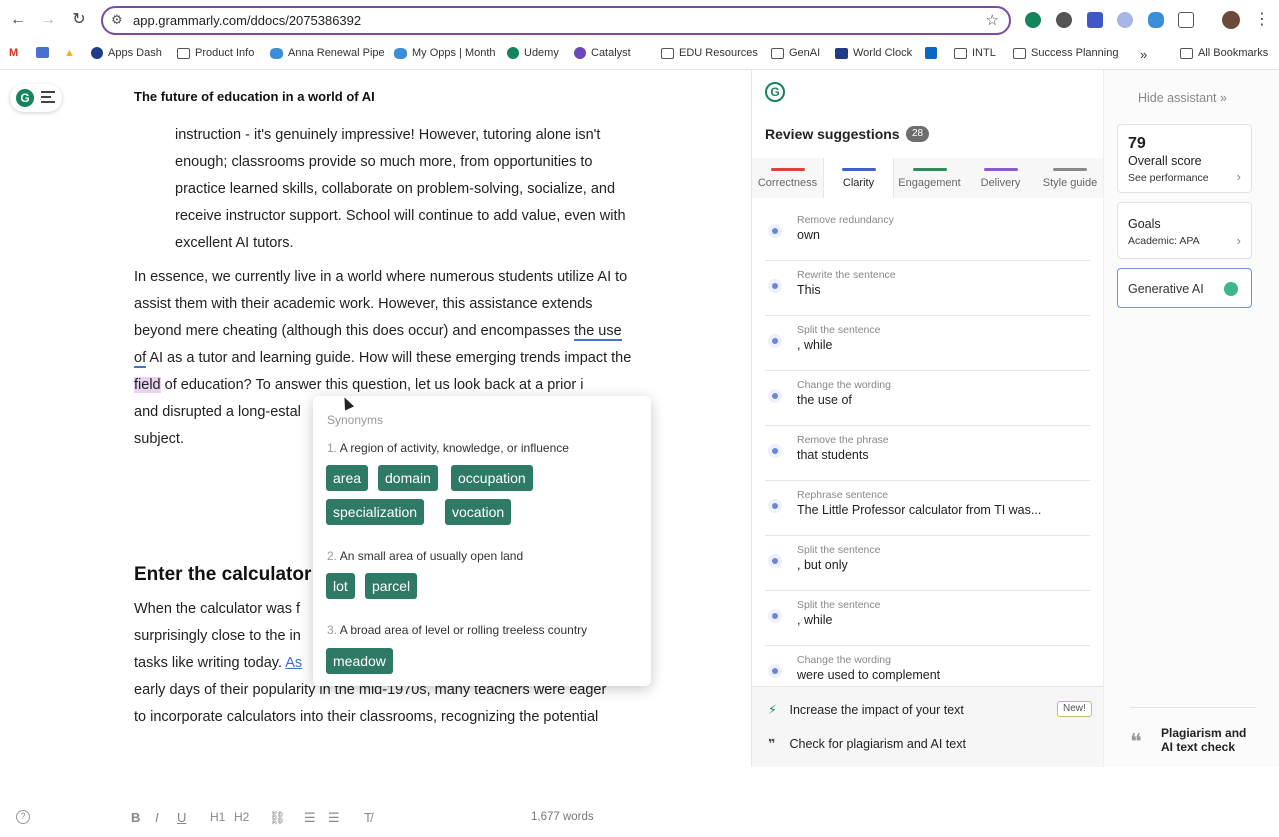  I want to click on site-info-icon: ⚙, so click(117, 20).